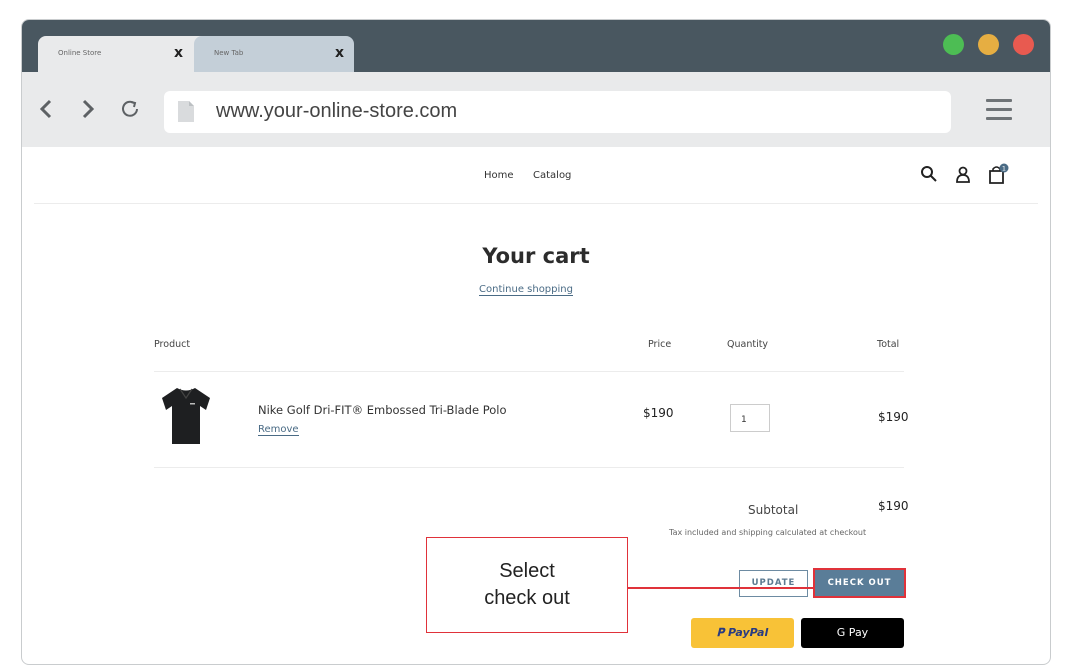  Describe the element at coordinates (773, 583) in the screenshot. I see `update-button: UPDATE` at that location.